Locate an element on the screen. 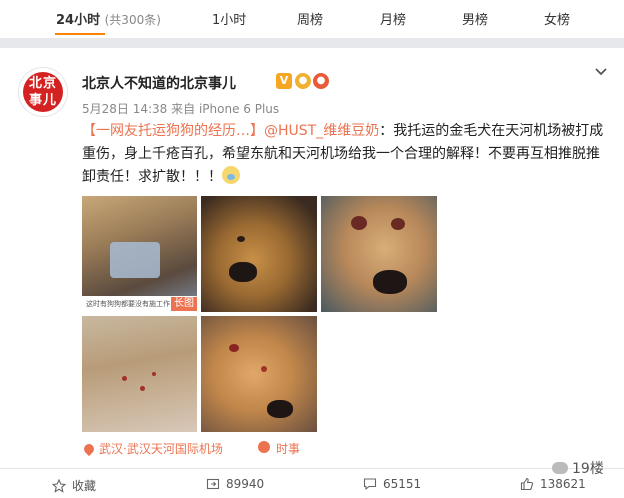 The image size is (624, 498). tab-24h: 24小时 (共300条) is located at coordinates (108, 18).